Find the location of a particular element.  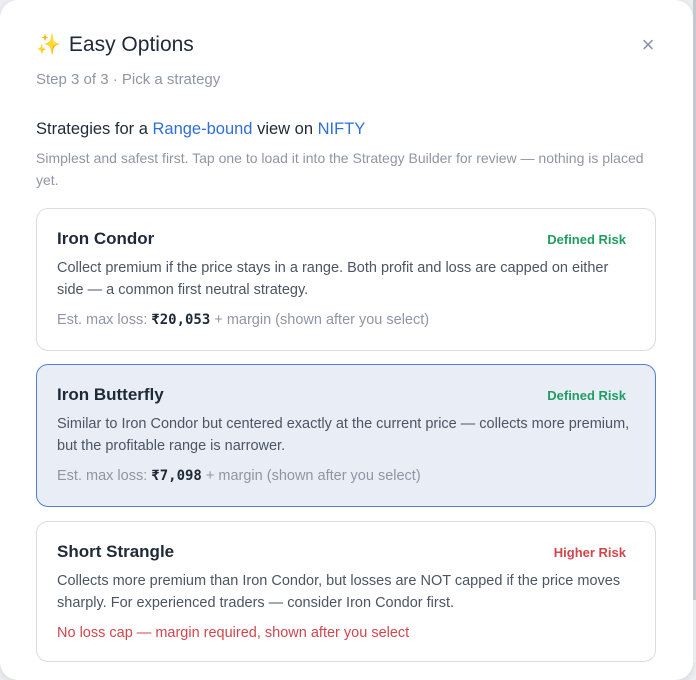

risk-badge: Higher Risk is located at coordinates (589, 552).